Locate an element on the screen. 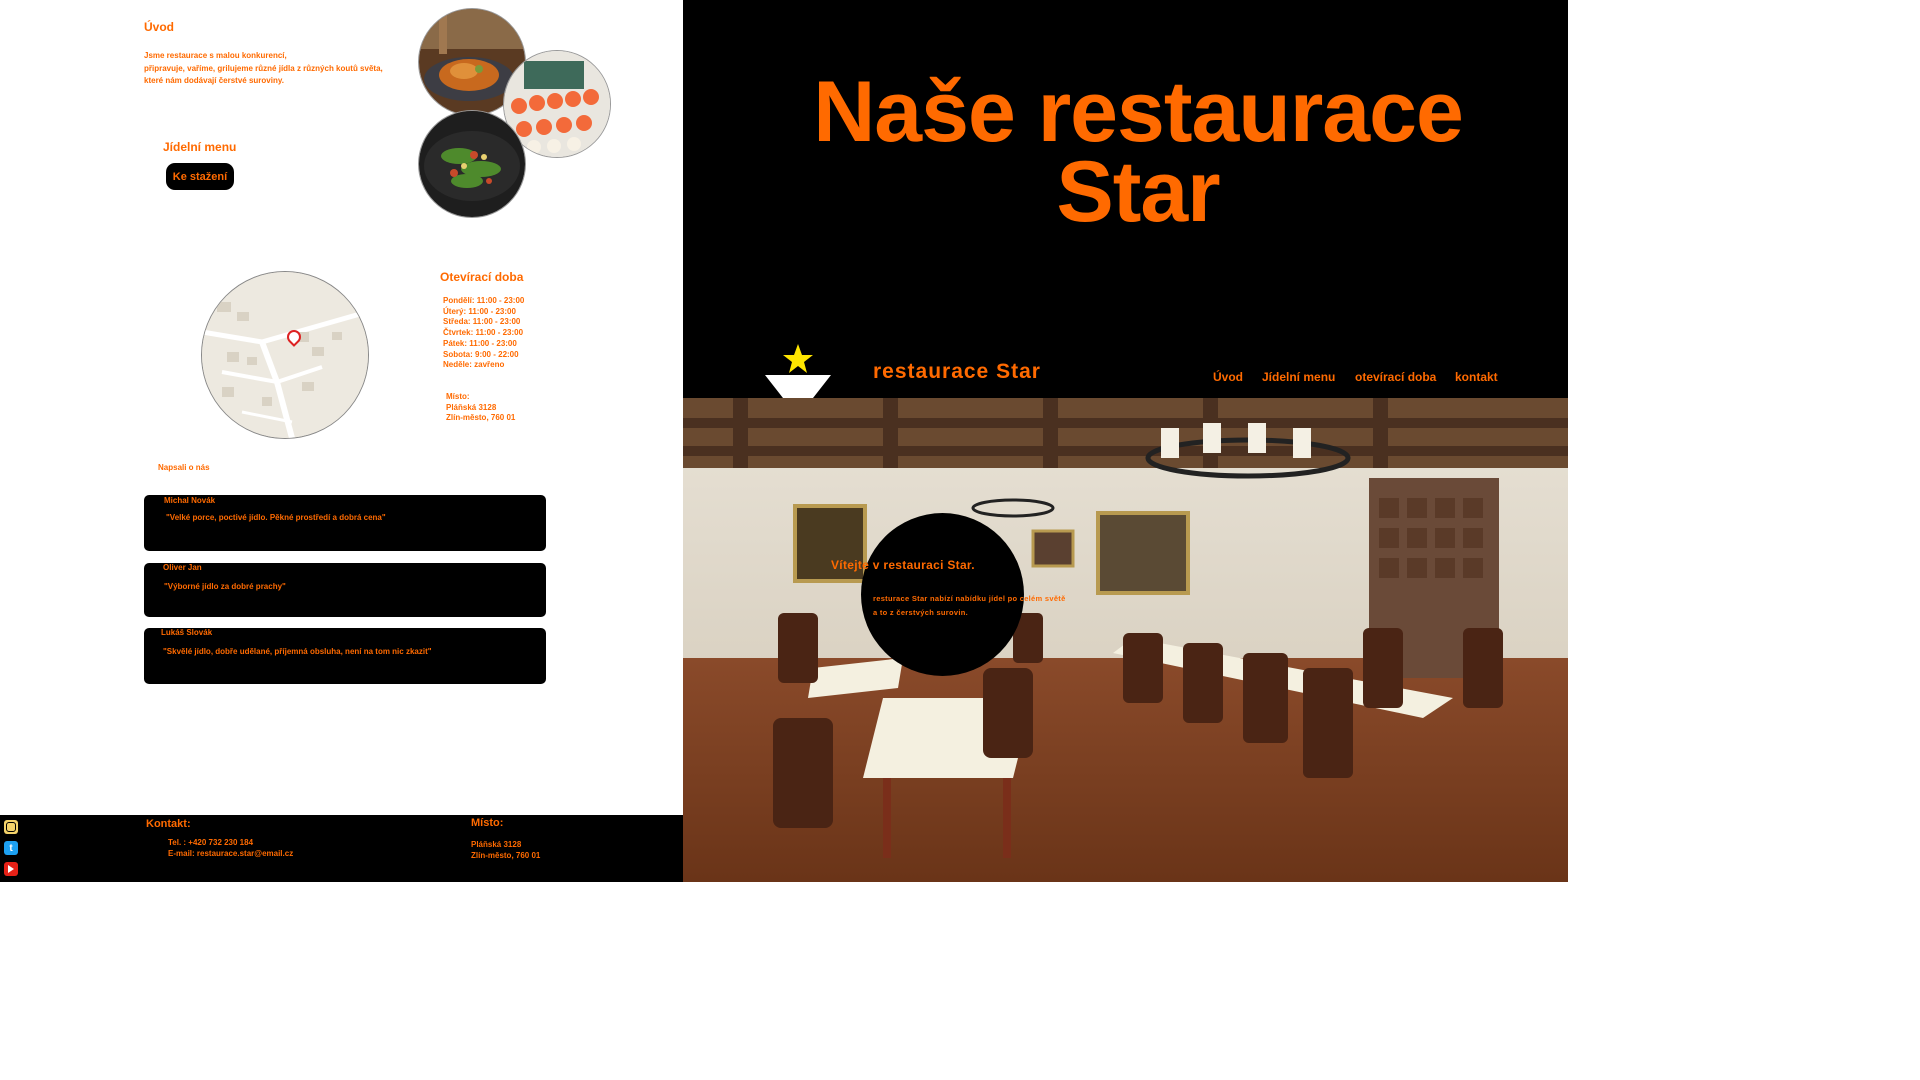 This screenshot has width=1920, height=1080. hours-place: Místo: Pláňská 3128 Zlín-město, 760 01 is located at coordinates (480, 408).